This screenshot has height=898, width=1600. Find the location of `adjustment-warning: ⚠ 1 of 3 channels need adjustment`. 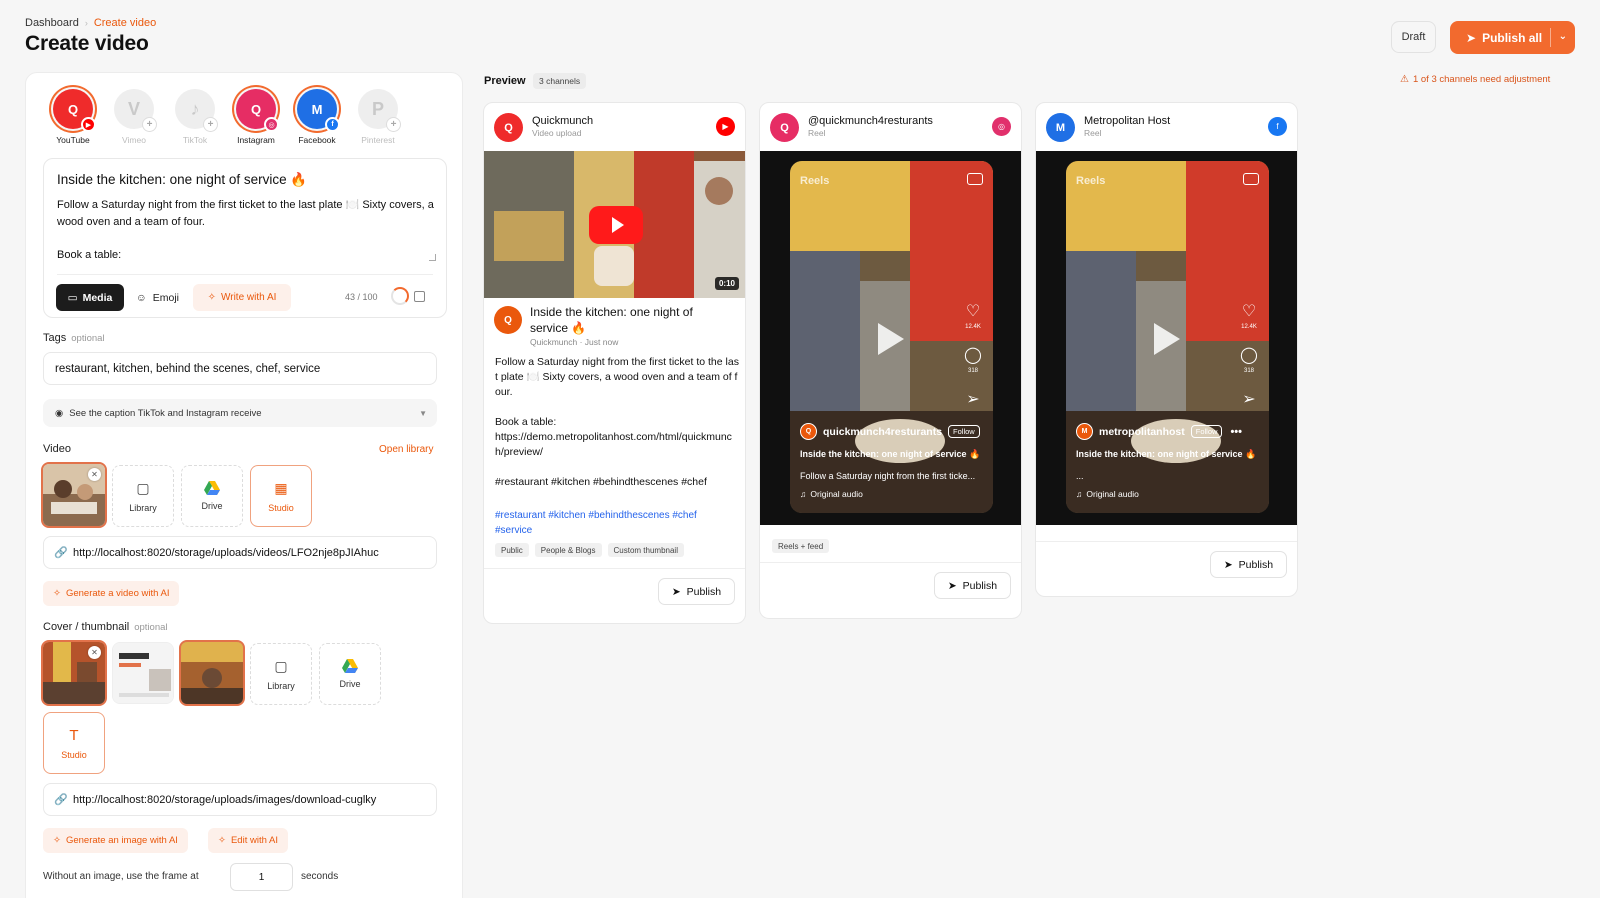

adjustment-warning: ⚠ 1 of 3 channels need adjustment is located at coordinates (1475, 79).